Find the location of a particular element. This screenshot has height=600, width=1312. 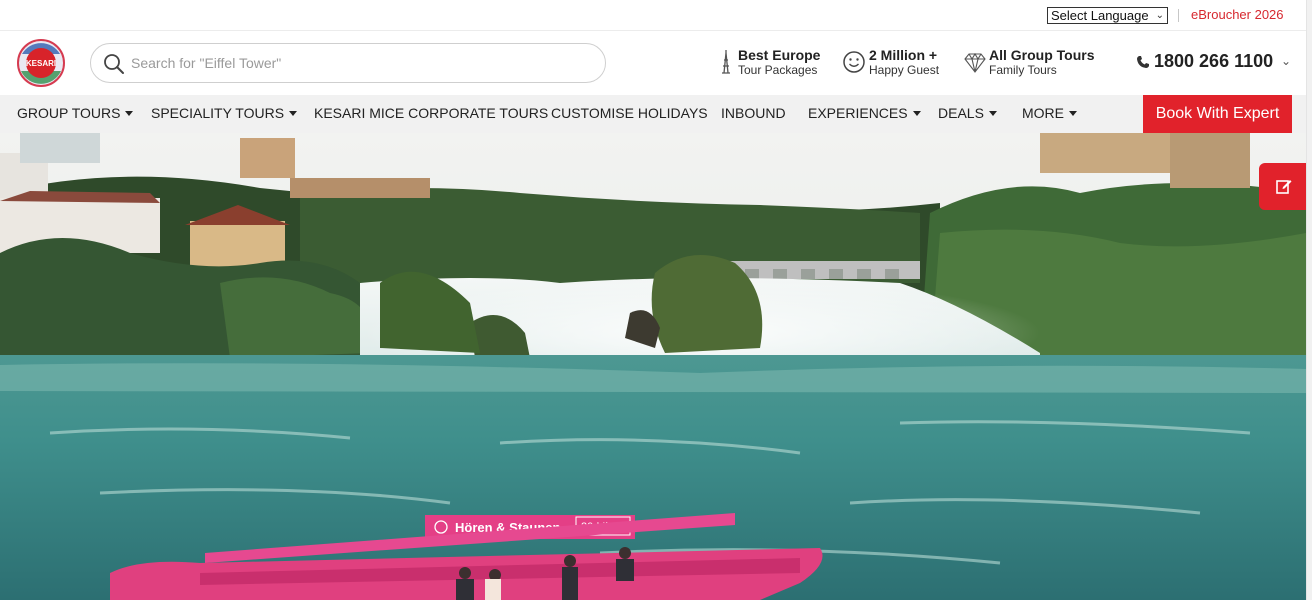

nav-item-more: MORE is located at coordinates (1049, 114).